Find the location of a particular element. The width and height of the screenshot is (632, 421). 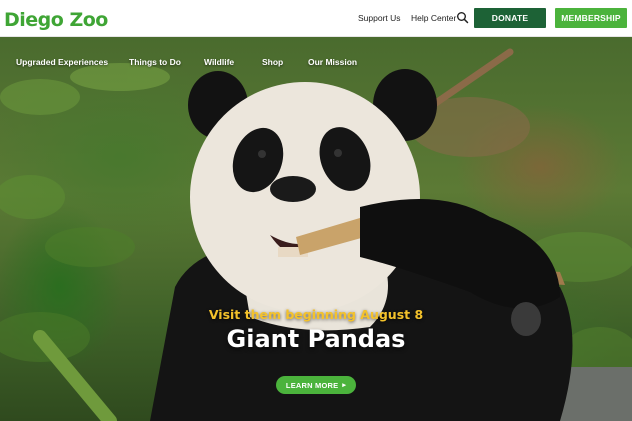

help-center-link: Help Center is located at coordinates (433, 18).